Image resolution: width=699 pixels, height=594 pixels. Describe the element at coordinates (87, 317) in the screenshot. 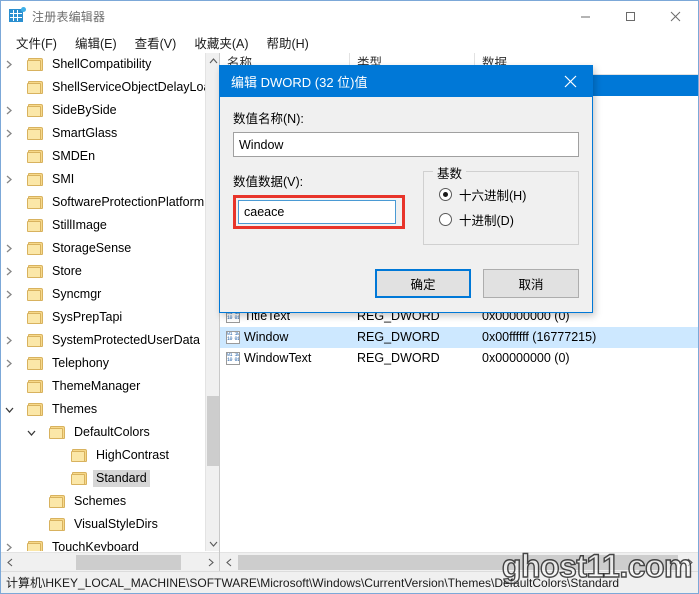

I see `tree-item-label: SysPrepTapi` at that location.